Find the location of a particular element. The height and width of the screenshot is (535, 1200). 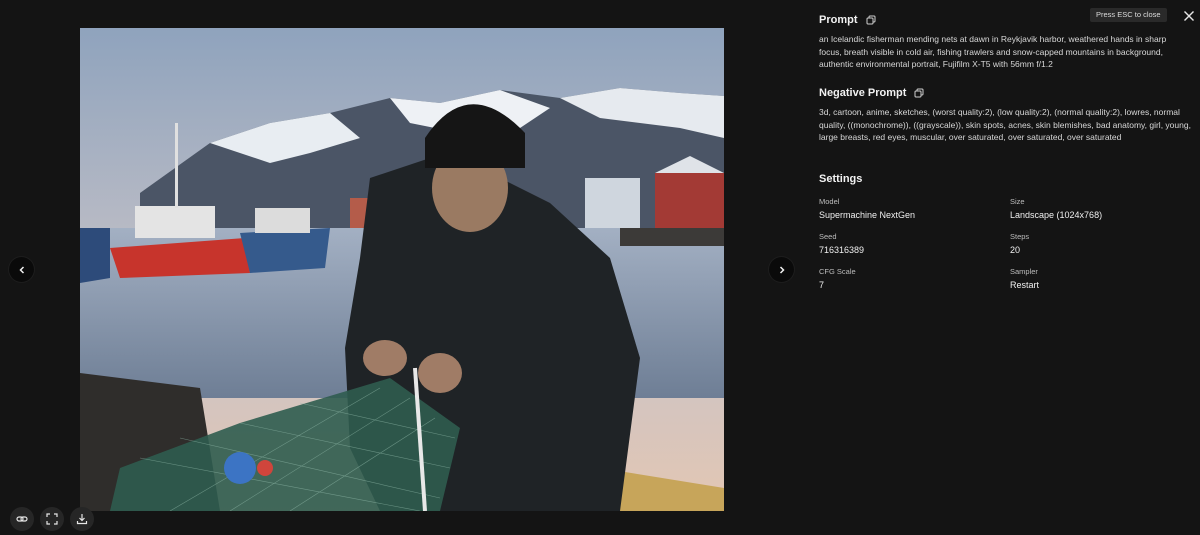

negative-prompt-heading: Negative Prompt is located at coordinates (871, 93).